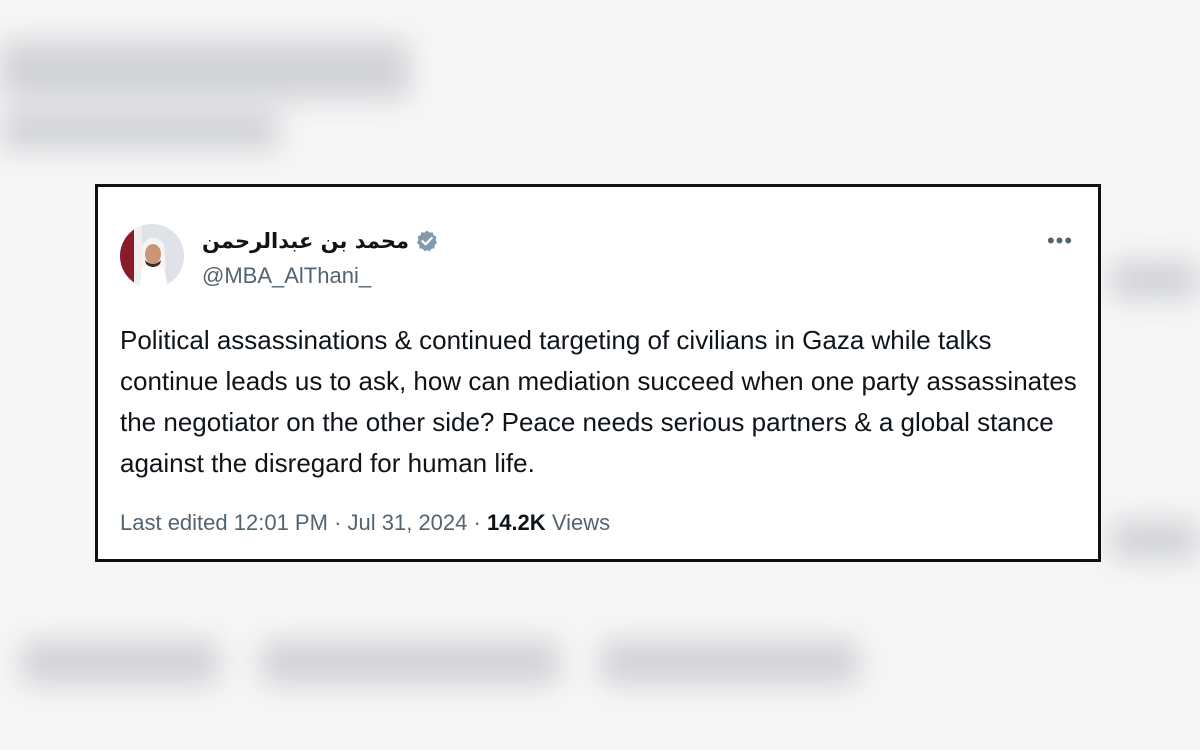  What do you see at coordinates (286, 276) in the screenshot?
I see `user-handle: @MBA_AlThani_` at bounding box center [286, 276].